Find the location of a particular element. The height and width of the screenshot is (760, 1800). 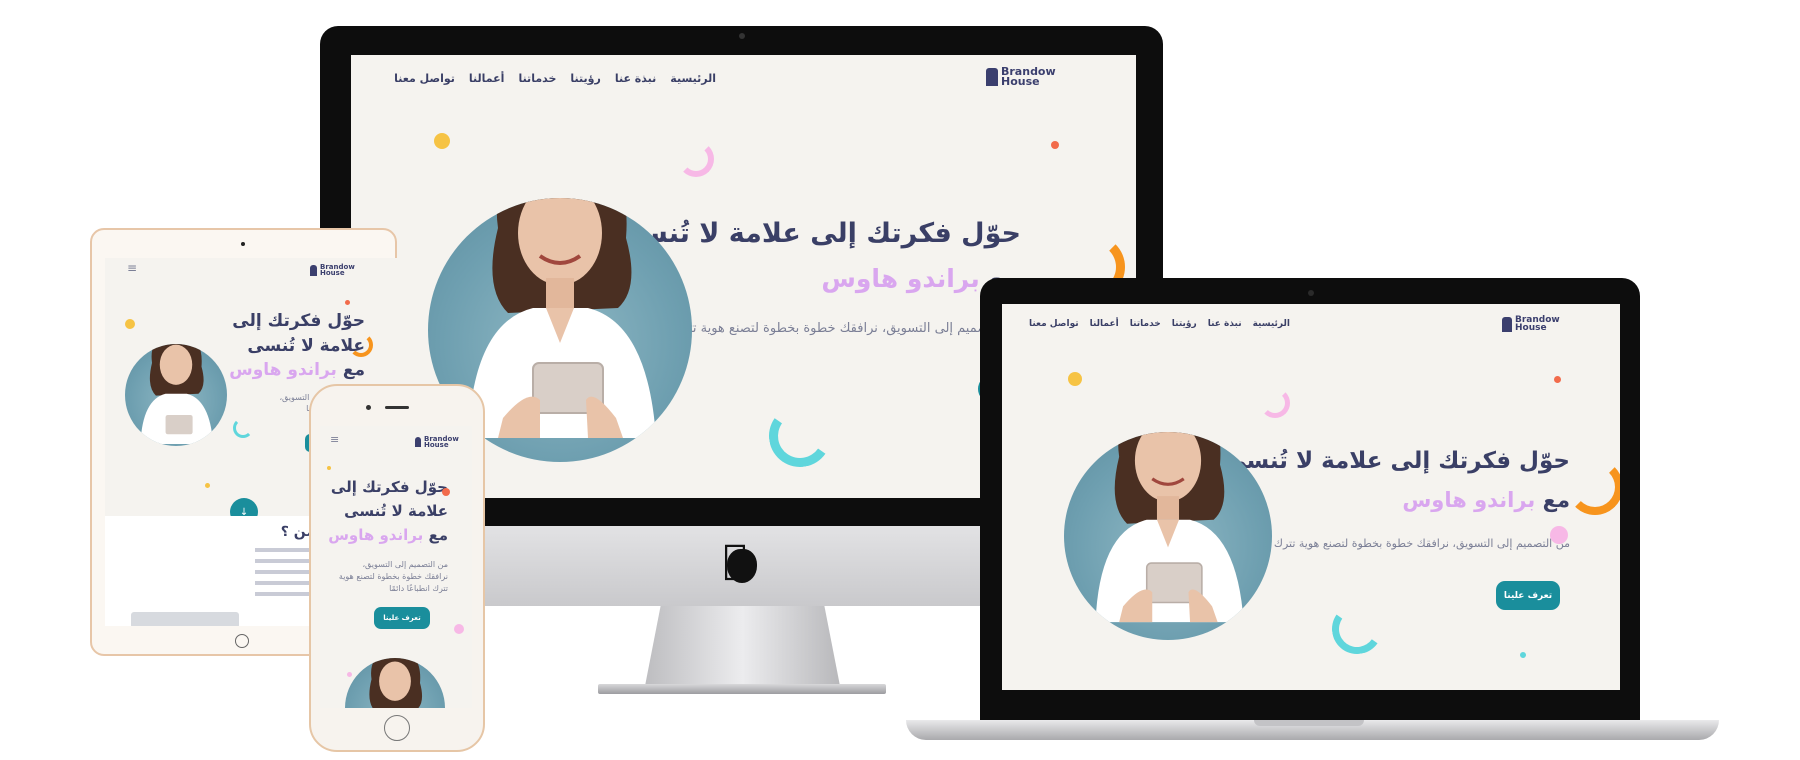

iphone-brand-line2: House is located at coordinates (436, 445).